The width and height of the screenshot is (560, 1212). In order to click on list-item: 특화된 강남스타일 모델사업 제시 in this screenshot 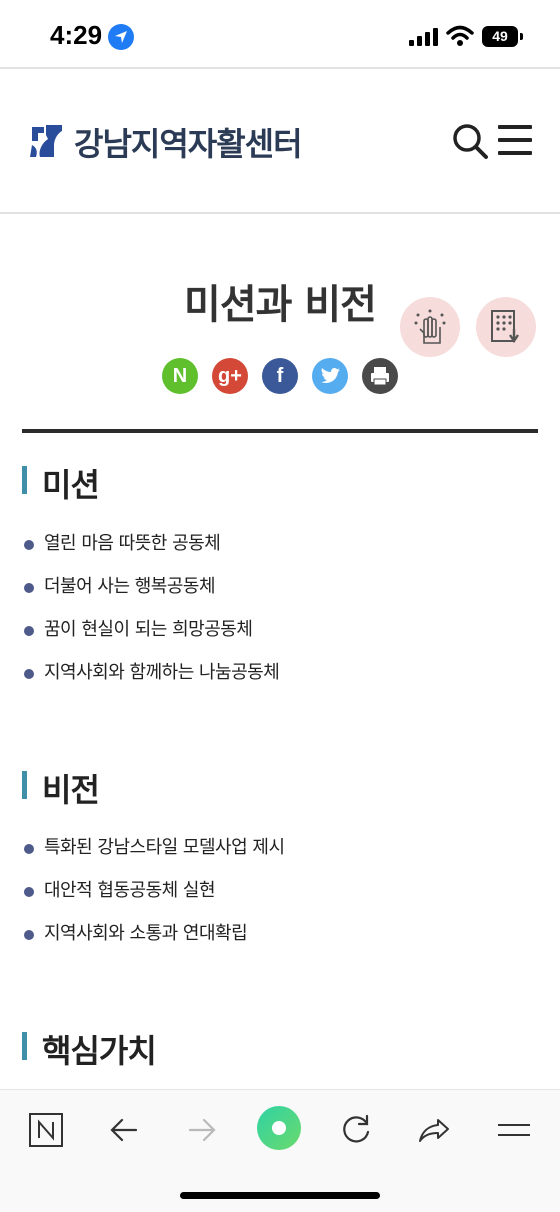, I will do `click(280, 857)`.